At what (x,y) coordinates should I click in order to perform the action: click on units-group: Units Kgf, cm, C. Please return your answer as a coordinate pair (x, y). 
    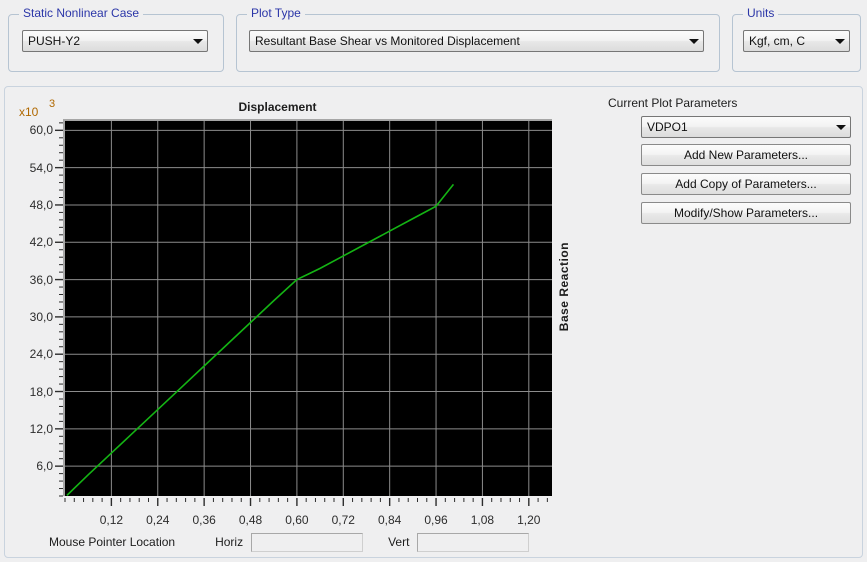
    Looking at the image, I should click on (796, 39).